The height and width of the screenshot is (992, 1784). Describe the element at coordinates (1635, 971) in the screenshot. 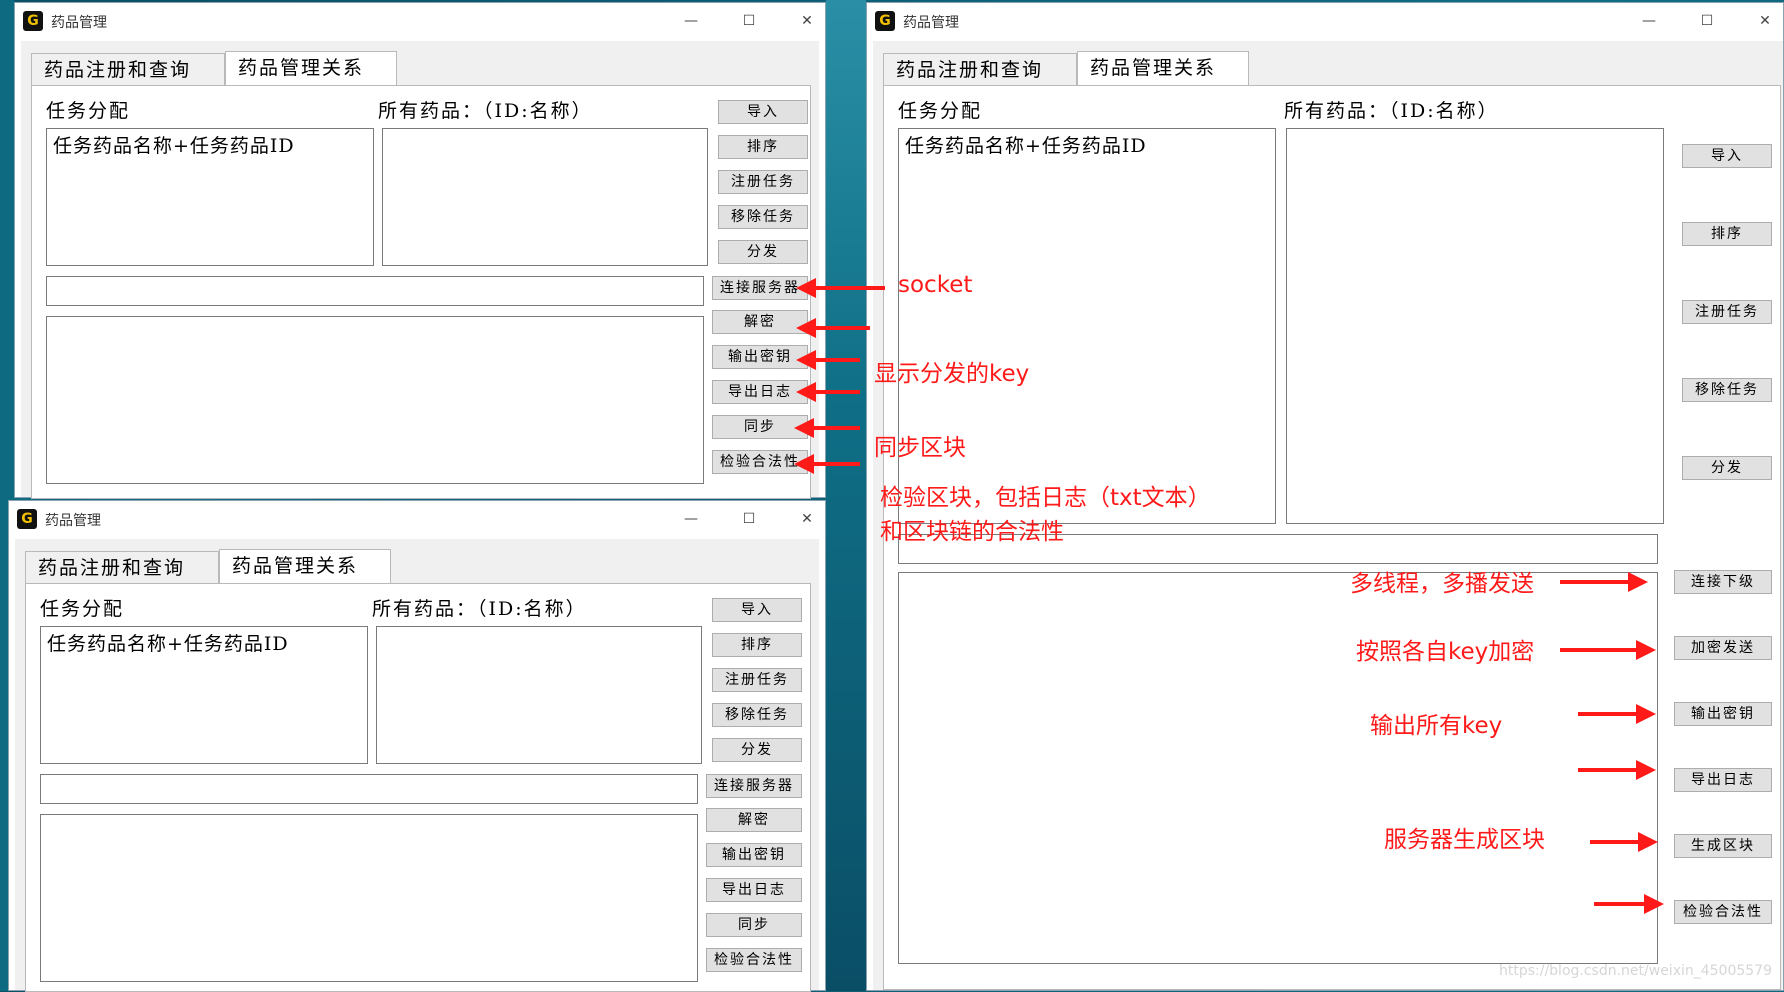

I see `watermark: https://blog.csdn.net/weixin_45005579` at that location.